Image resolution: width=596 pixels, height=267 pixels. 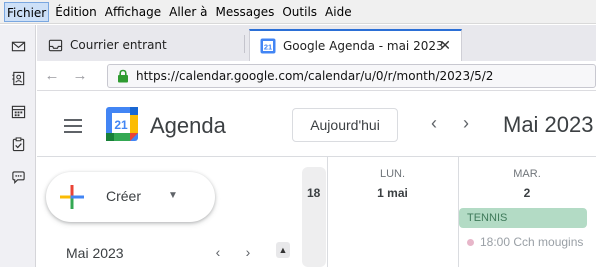 What do you see at coordinates (18, 111) in the screenshot?
I see `calendar-icon` at bounding box center [18, 111].